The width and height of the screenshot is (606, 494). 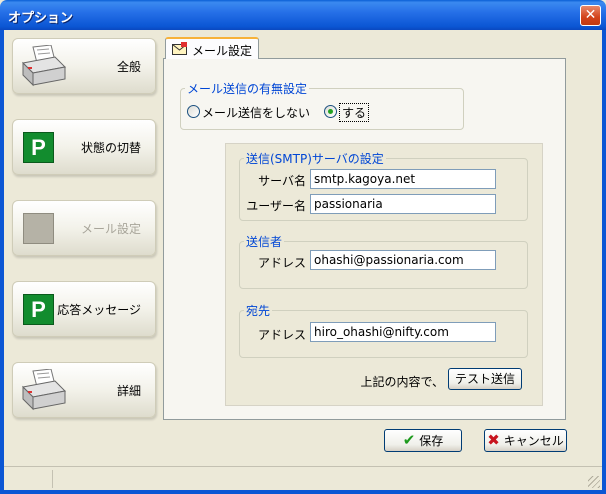 What do you see at coordinates (276, 206) in the screenshot?
I see `user-label: ユーザー名` at bounding box center [276, 206].